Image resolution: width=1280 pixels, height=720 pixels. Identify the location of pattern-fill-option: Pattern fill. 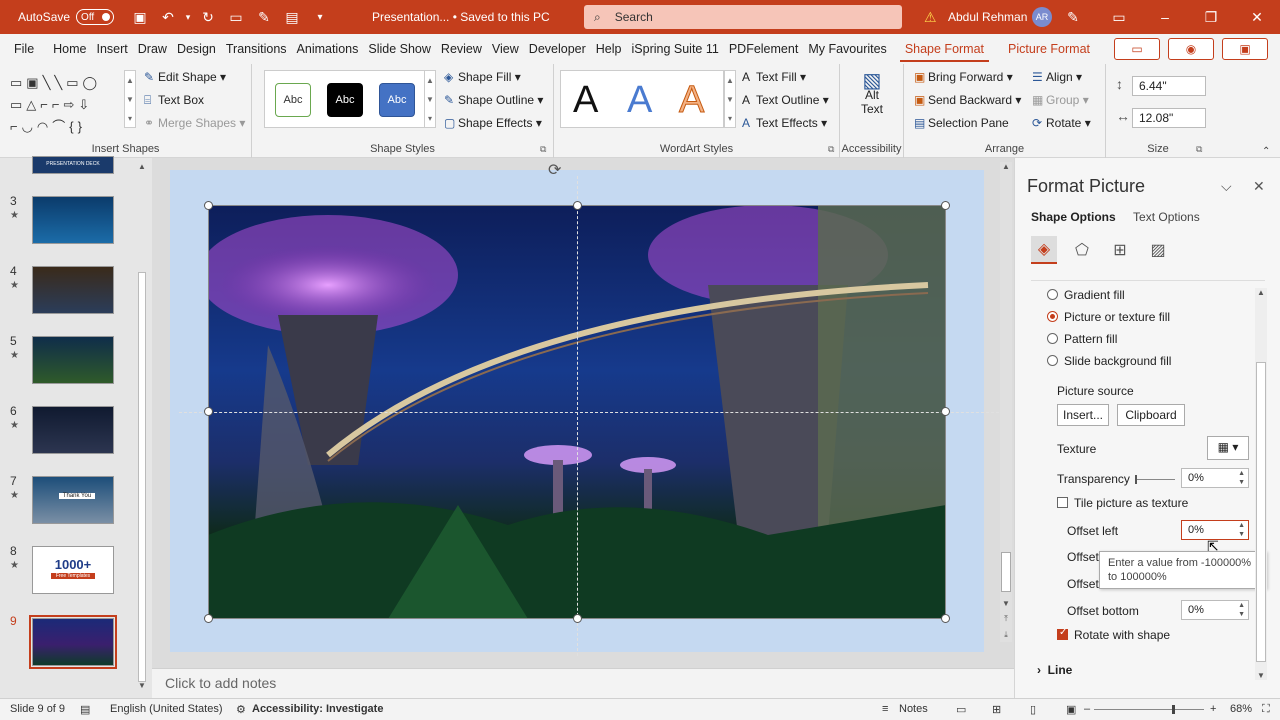
(1082, 339).